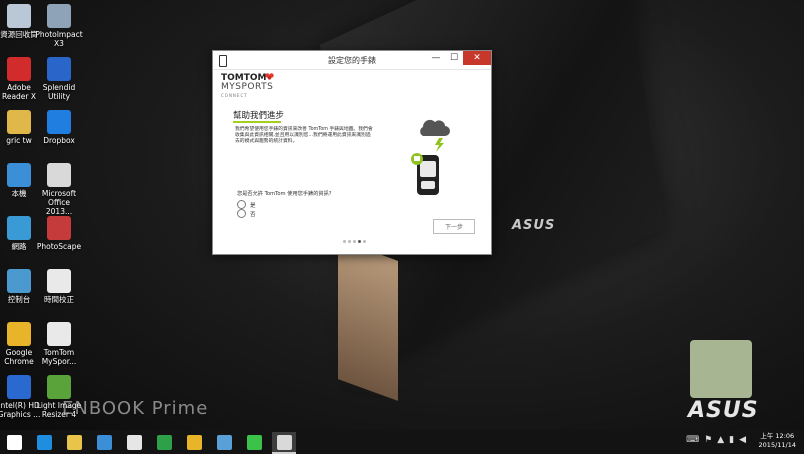 This screenshot has height=454, width=804. Describe the element at coordinates (253, 205) in the screenshot. I see `yes-label: 是` at that location.